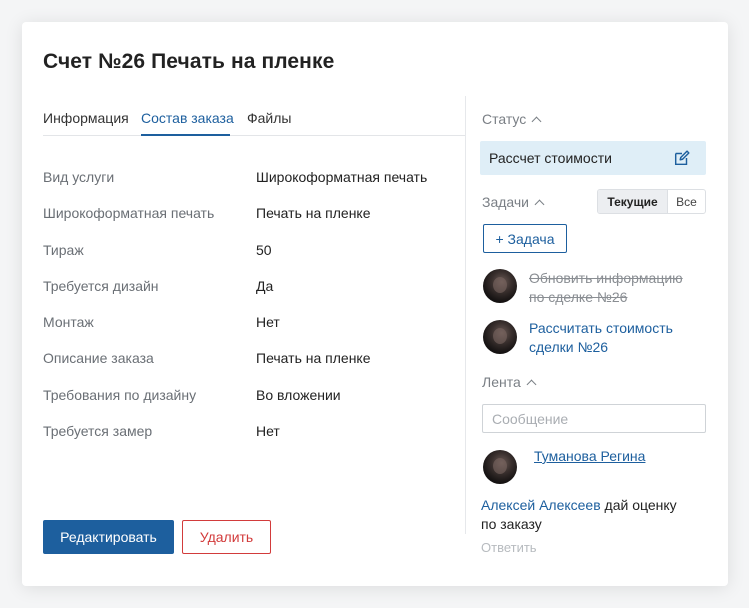  What do you see at coordinates (606, 288) in the screenshot?
I see `task-item-completed: Обновить информацию по сделке №26` at bounding box center [606, 288].